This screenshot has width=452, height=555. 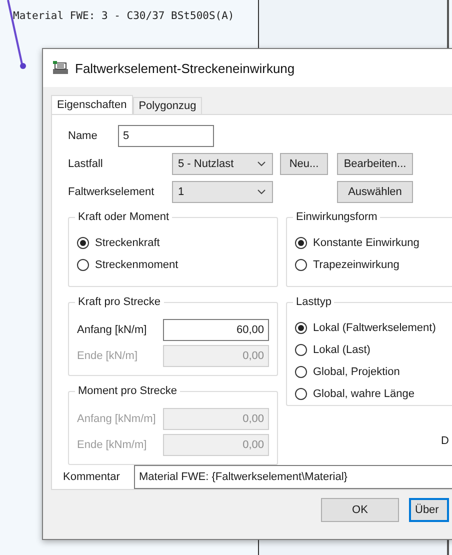 What do you see at coordinates (127, 265) in the screenshot?
I see `radio-option: Streckenmoment` at bounding box center [127, 265].